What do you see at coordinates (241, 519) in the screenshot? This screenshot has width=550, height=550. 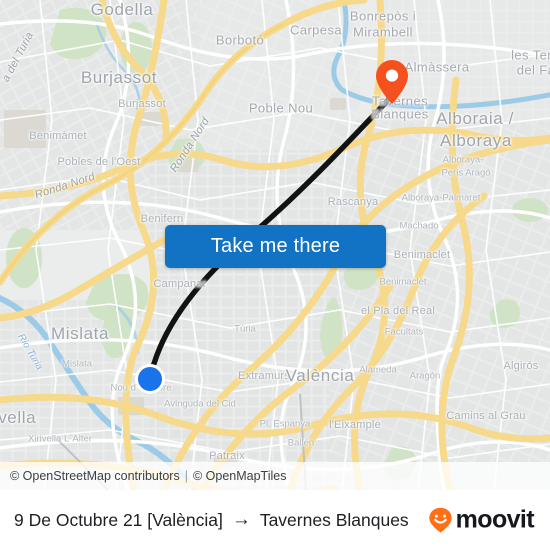 I see `route-arrow-icon: →` at bounding box center [241, 519].